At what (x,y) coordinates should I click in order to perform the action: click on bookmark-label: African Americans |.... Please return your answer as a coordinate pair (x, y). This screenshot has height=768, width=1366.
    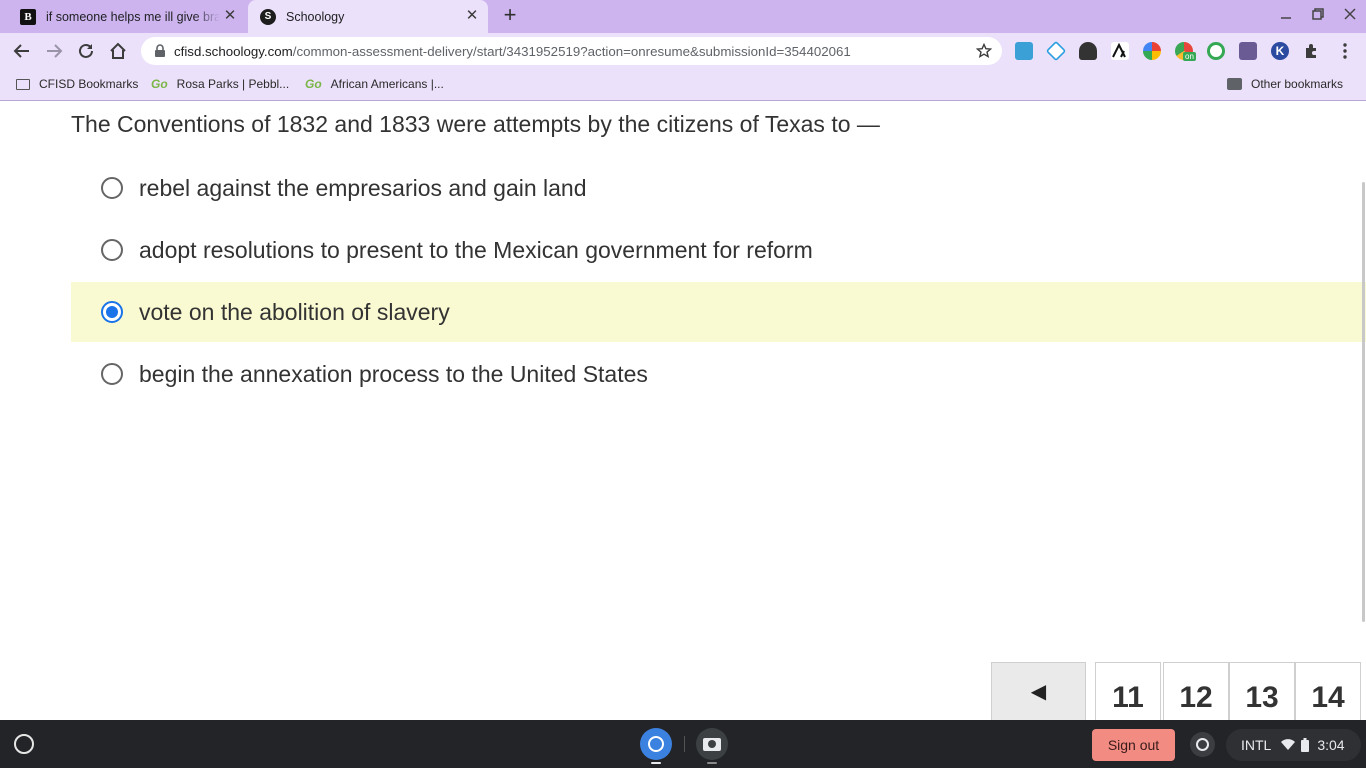
    Looking at the image, I should click on (387, 84).